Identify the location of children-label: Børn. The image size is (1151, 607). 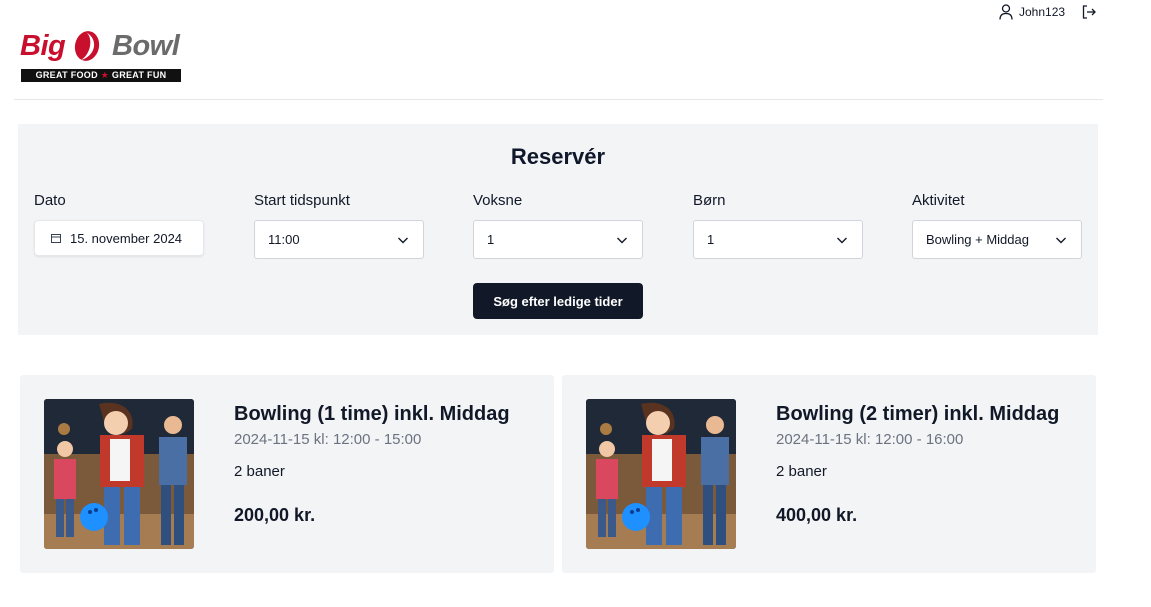
(709, 200).